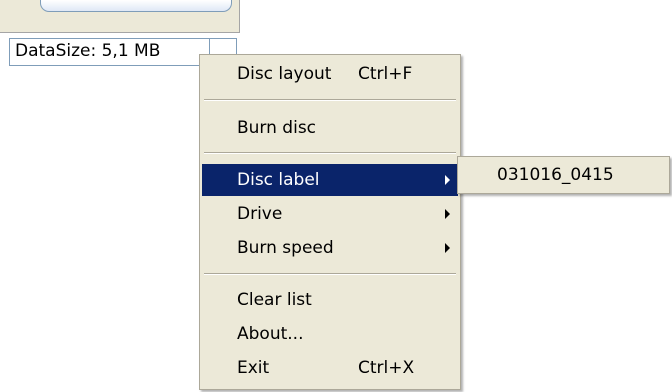  I want to click on menu-item-label: Clear list, so click(274, 300).